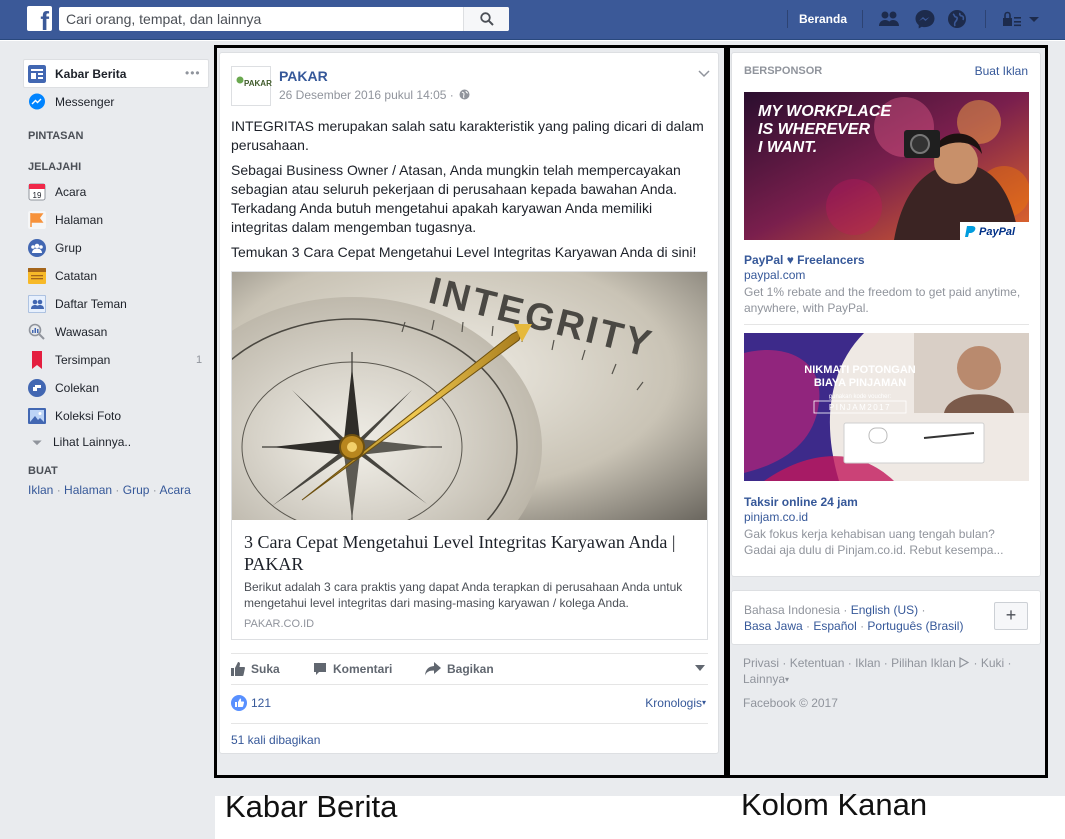 This screenshot has width=1065, height=839. Describe the element at coordinates (91, 304) in the screenshot. I see `sidebar-item-label: Daftar Teman` at that location.